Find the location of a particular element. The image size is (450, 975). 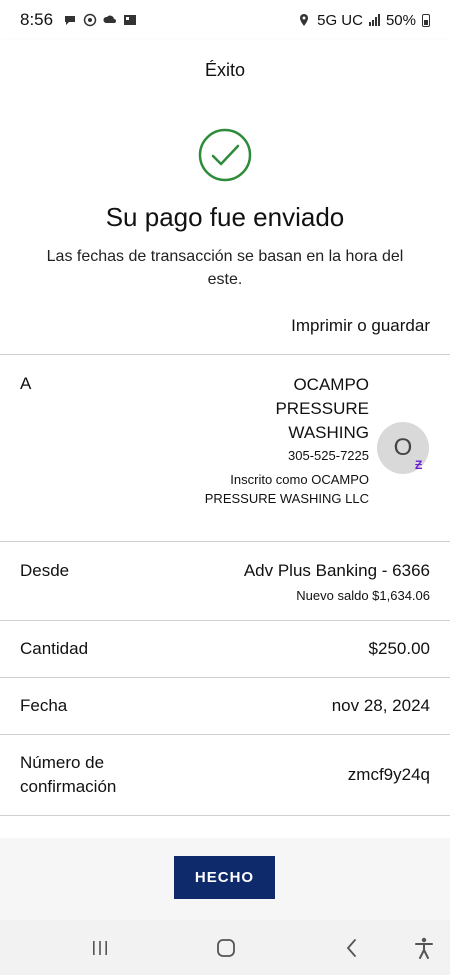

date-value: nov 28, 2024 is located at coordinates (380, 705).